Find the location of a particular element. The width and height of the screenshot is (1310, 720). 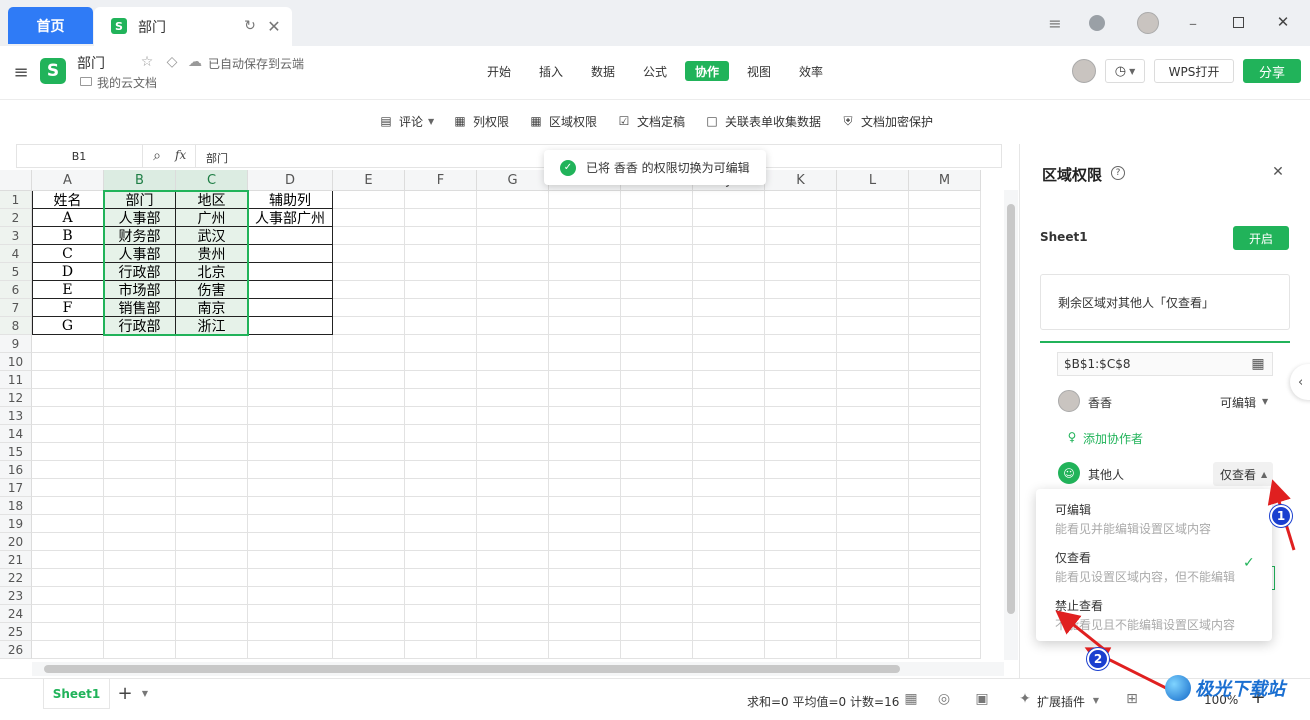

form-collect-button: □ 关联表单收集数据 is located at coordinates (762, 121).